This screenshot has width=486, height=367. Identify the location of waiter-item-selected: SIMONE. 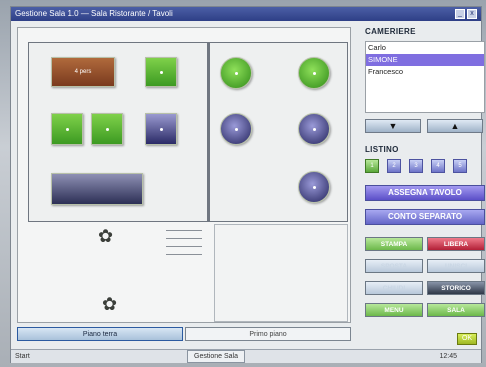
(425, 60).